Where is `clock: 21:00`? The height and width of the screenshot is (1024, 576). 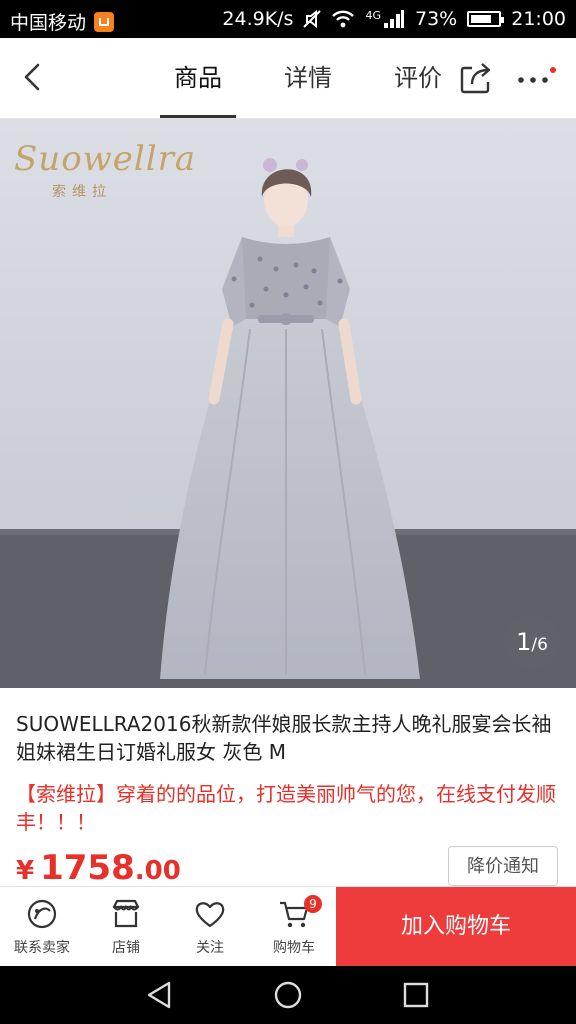
clock: 21:00 is located at coordinates (538, 19).